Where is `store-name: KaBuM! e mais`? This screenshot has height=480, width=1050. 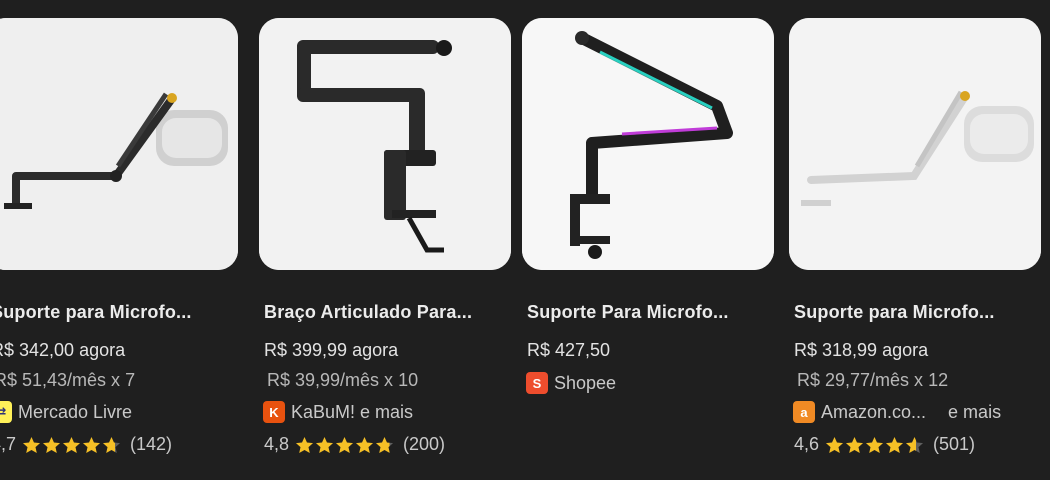
store-name: KaBuM! e mais is located at coordinates (352, 411).